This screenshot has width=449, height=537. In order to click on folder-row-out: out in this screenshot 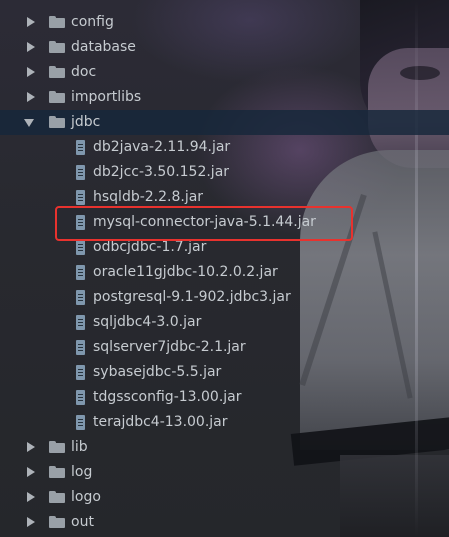, I will do `click(224, 522)`.